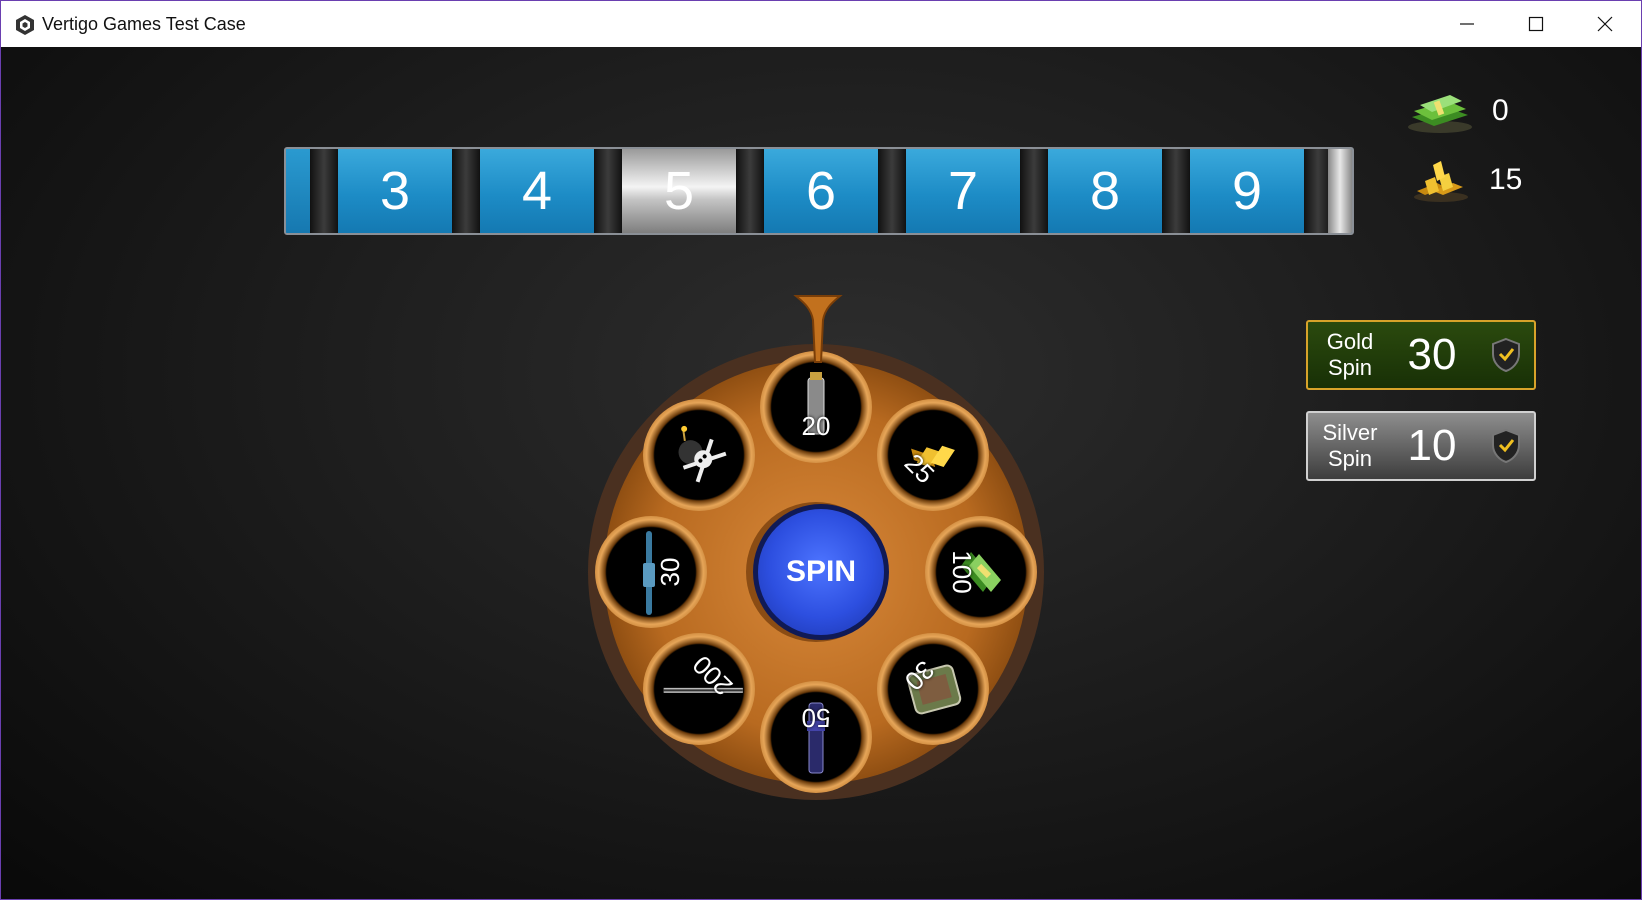 The width and height of the screenshot is (1642, 900). What do you see at coordinates (1432, 354) in the screenshot?
I see `gold-spin-cost: 30` at bounding box center [1432, 354].